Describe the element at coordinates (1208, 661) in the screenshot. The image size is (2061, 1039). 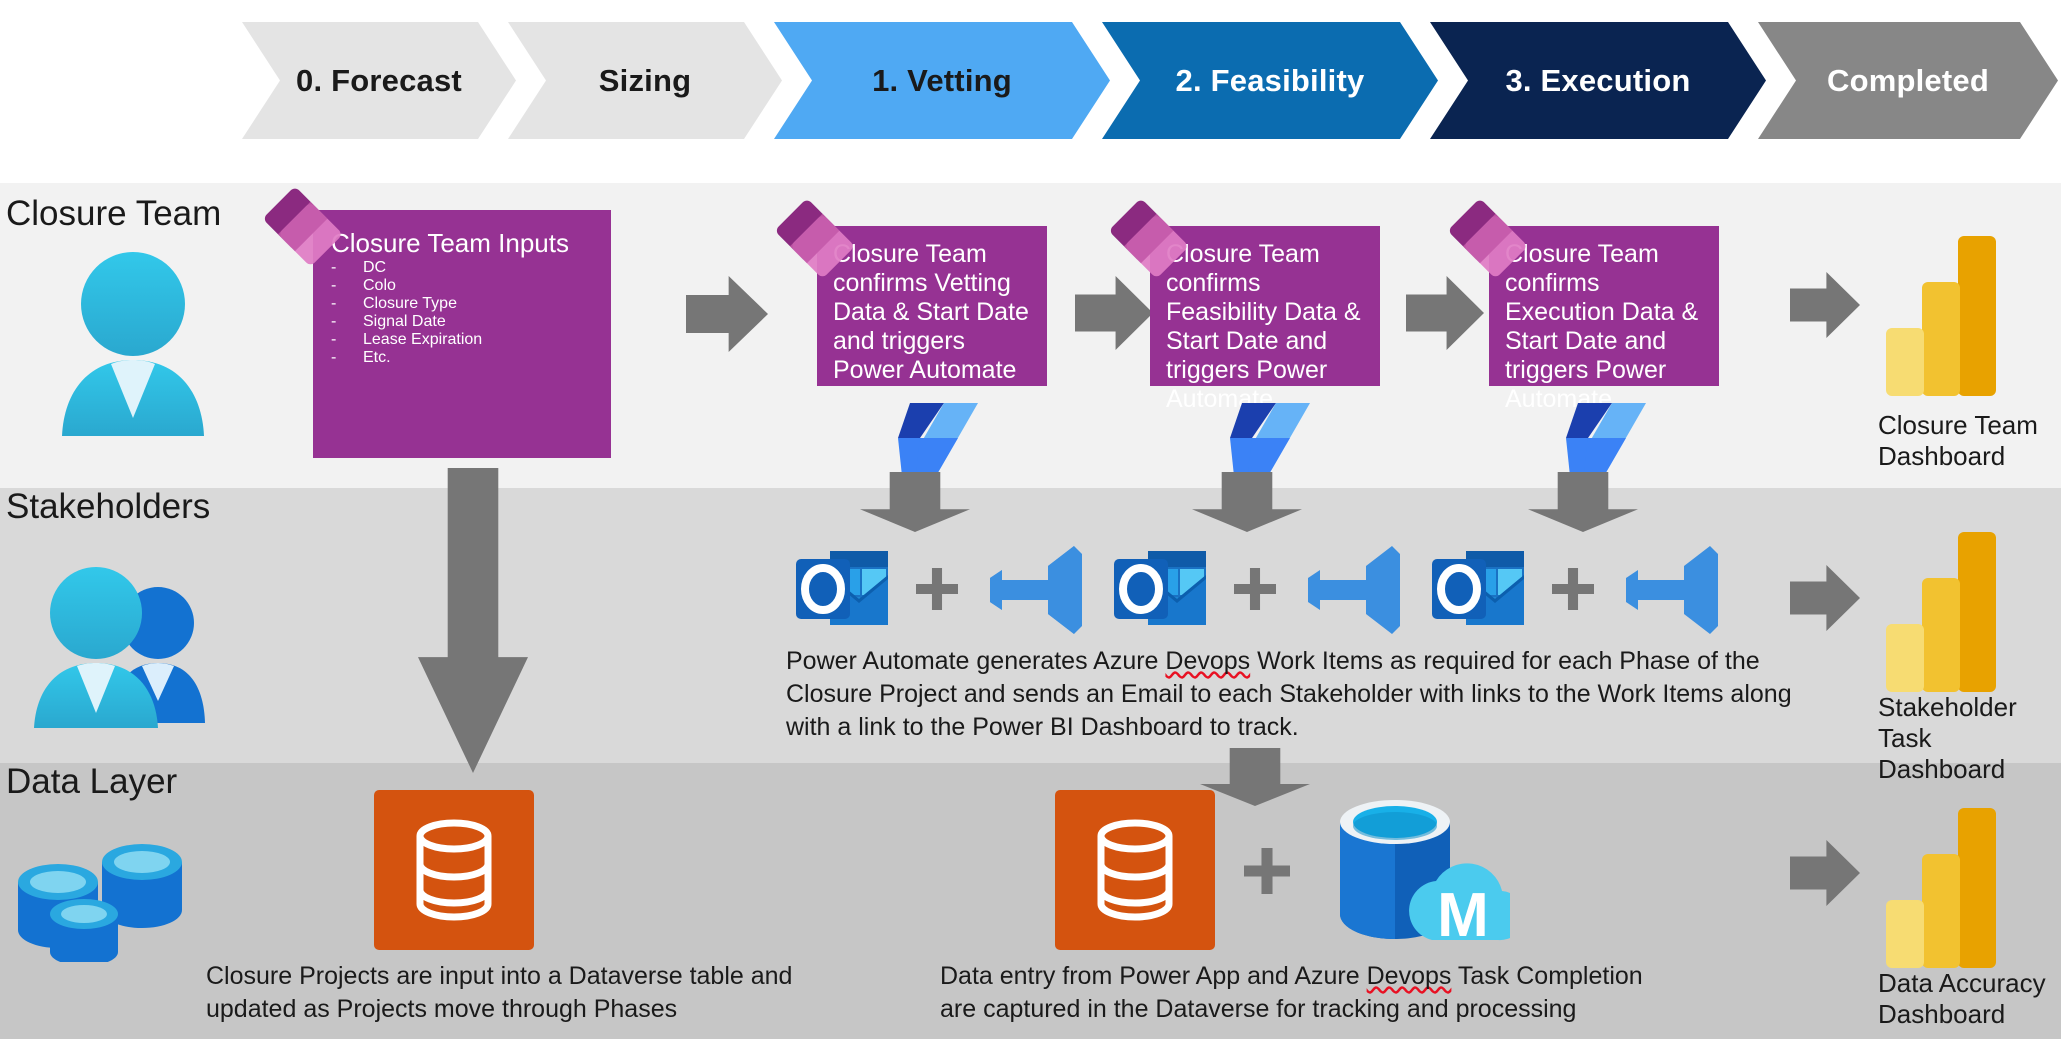
I see `paragraph-misspelled-word: Devops` at that location.